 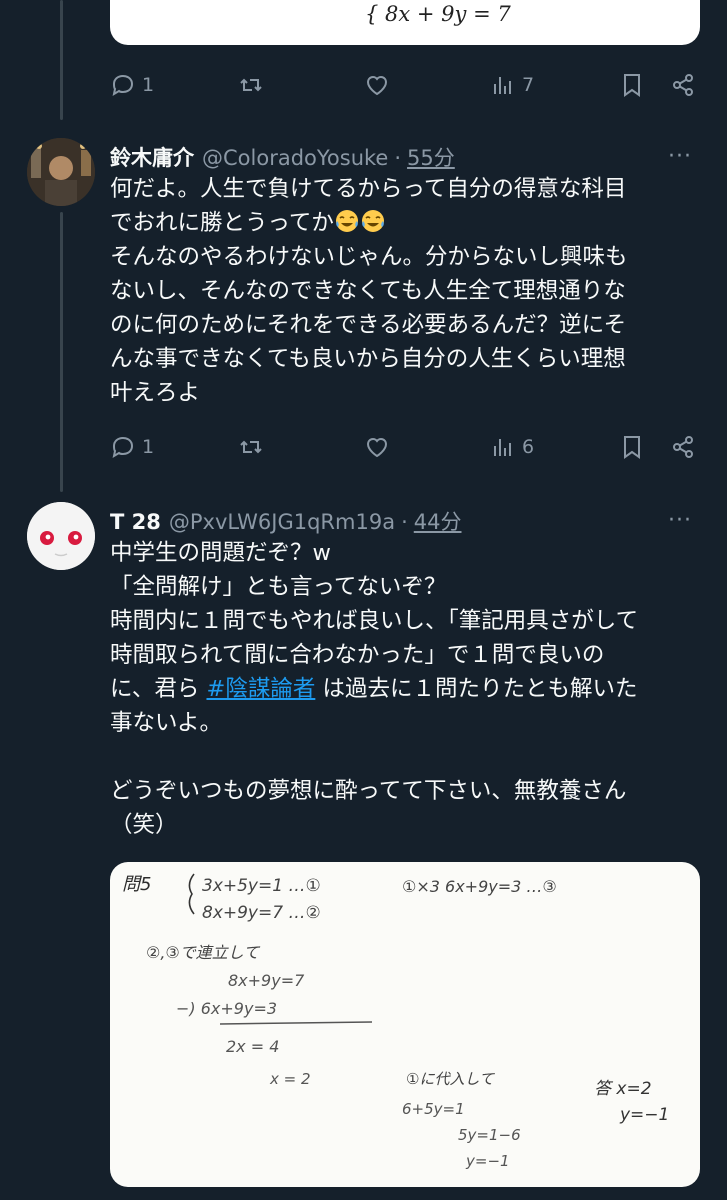 I want to click on handwriting-line: −) 6x+9y=3, so click(x=226, y=1008).